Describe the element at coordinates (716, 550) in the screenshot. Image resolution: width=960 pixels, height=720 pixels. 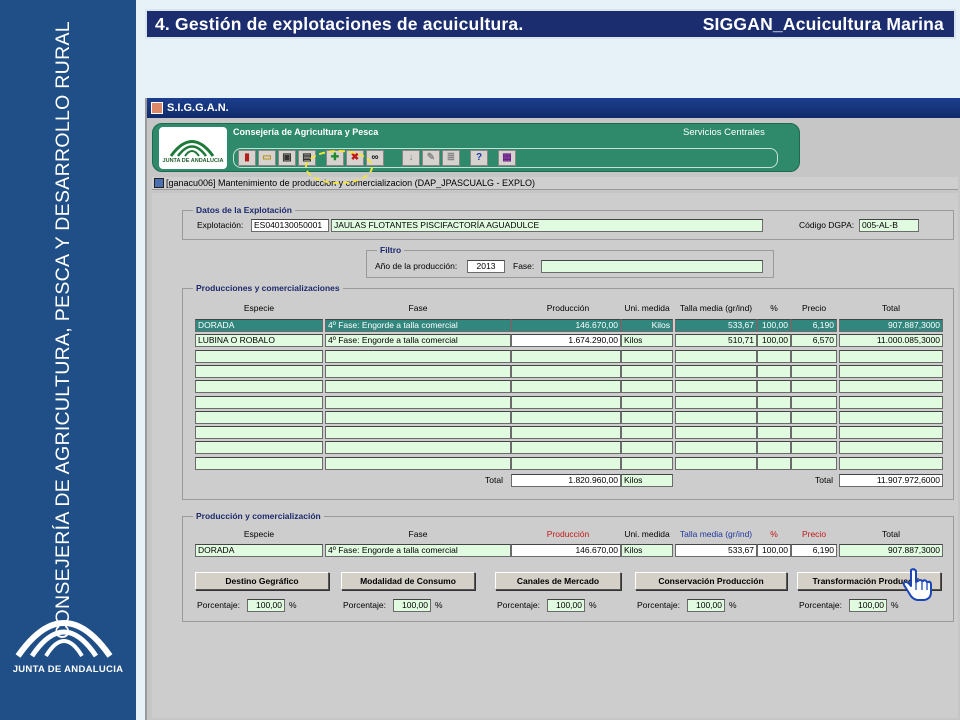
I see `det-talla-field: 533,67` at that location.